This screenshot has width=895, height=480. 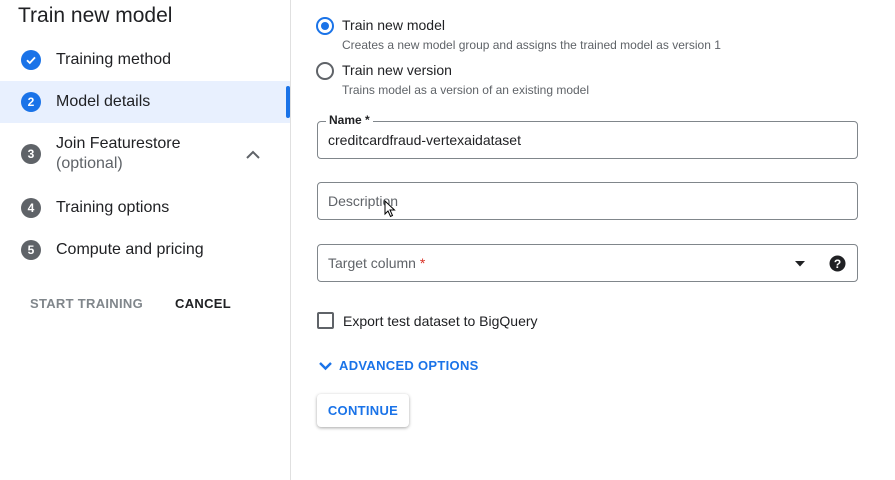 I want to click on step-training-options: 4 Training options, so click(x=145, y=210).